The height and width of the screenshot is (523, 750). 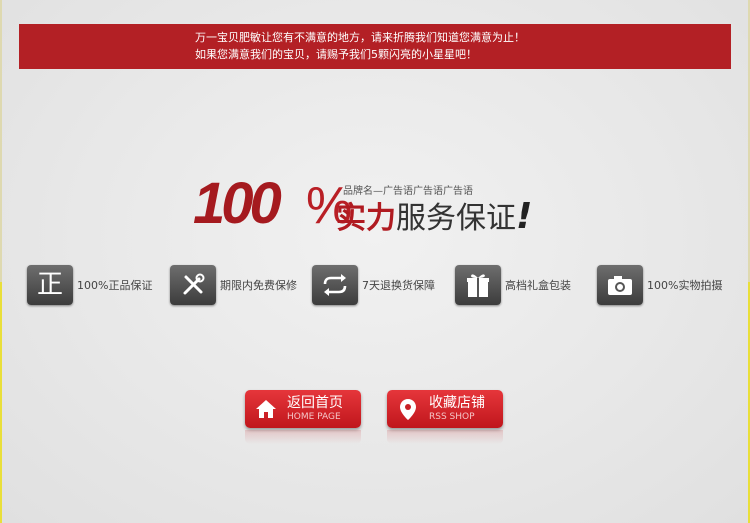 I want to click on feature-label: 高档礼盒包装, so click(x=538, y=285).